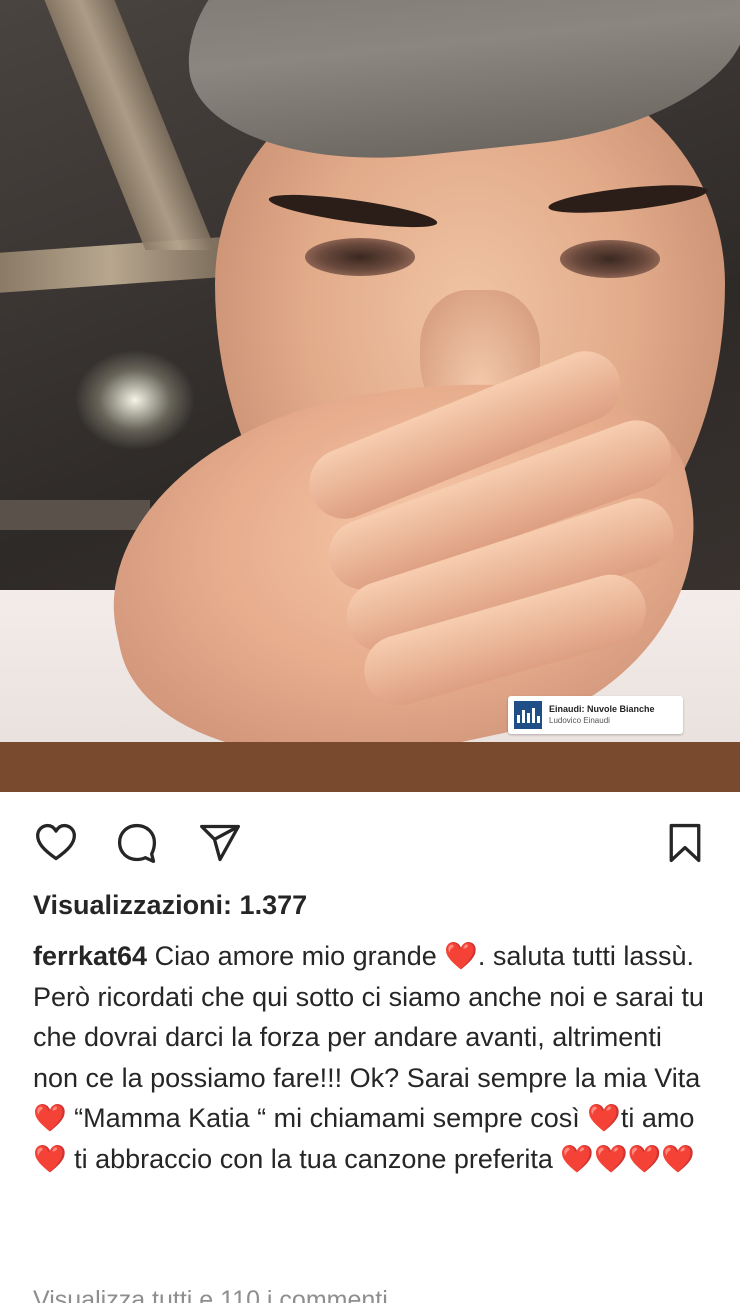 The image size is (740, 1303). I want to click on views-count: Visualizzazioni: 1.377, so click(170, 905).